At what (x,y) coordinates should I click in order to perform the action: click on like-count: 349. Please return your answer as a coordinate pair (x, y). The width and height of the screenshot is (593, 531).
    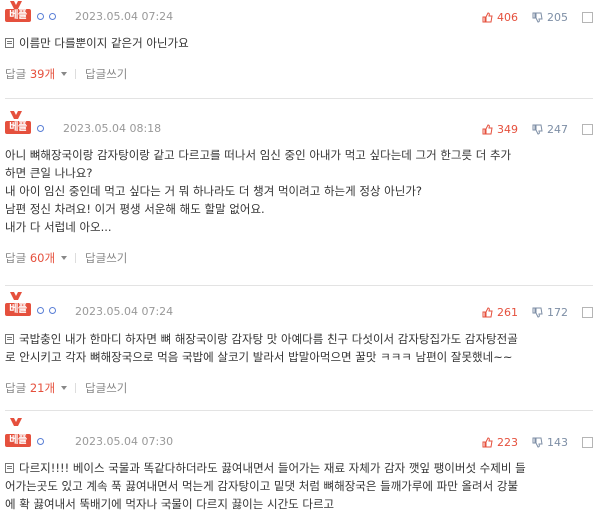
    Looking at the image, I should click on (507, 129).